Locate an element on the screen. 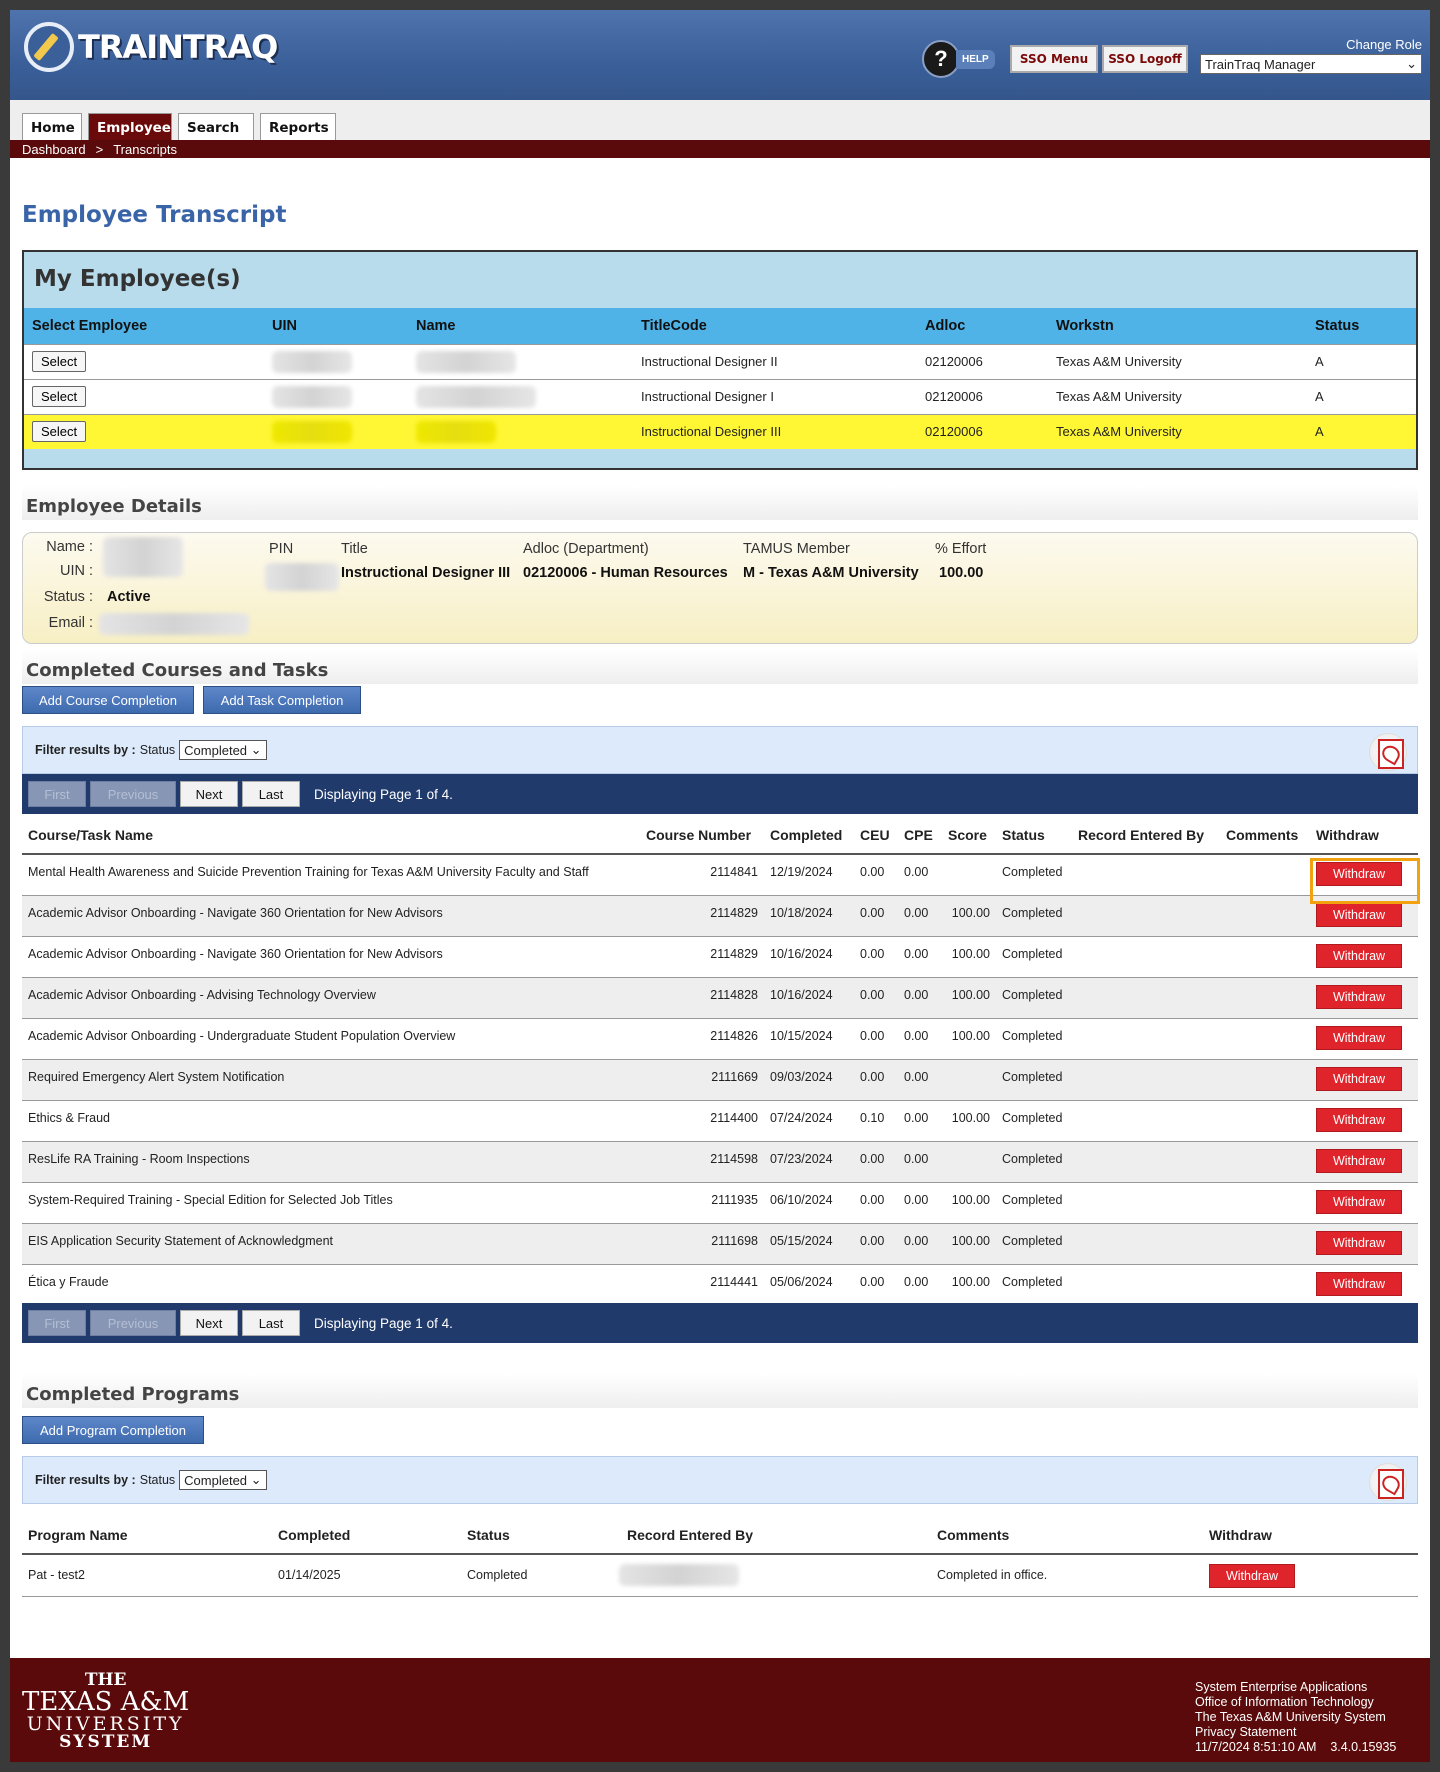  breadcrumb-transcripts: Transcripts is located at coordinates (145, 149).